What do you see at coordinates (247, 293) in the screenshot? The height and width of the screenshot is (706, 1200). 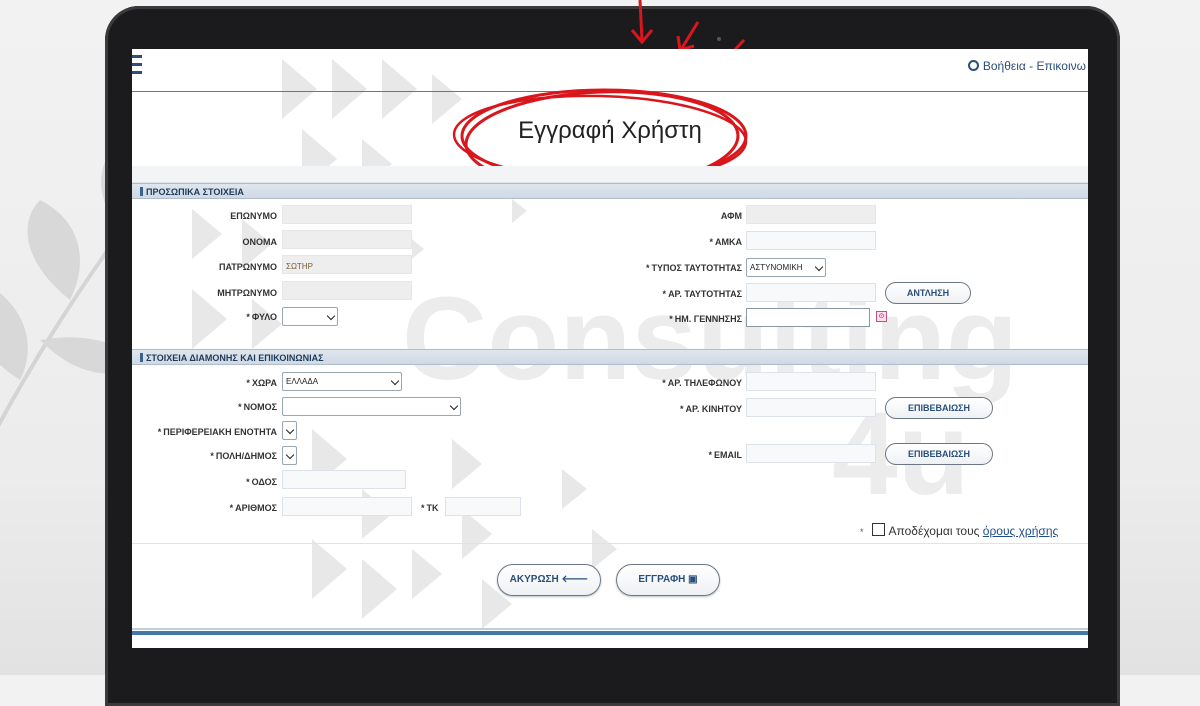 I see `mother-name-label: ΜΗΤΡΩΝΥΜΟ` at bounding box center [247, 293].